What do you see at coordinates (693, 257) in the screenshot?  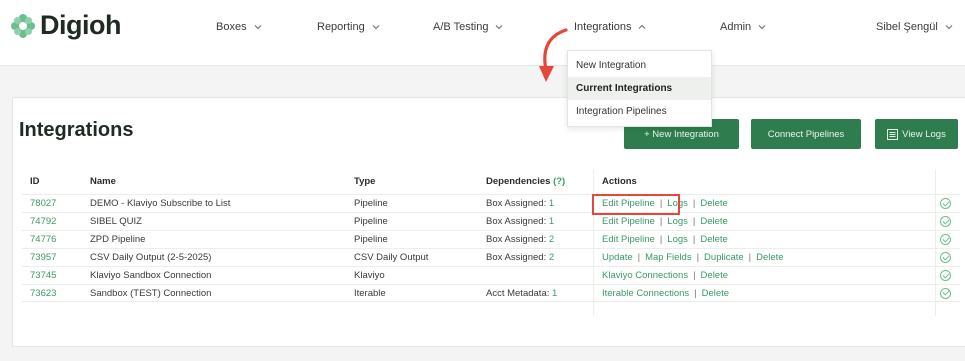 I see `row-actions: Update | Map Fields | Duplicate | Delete` at bounding box center [693, 257].